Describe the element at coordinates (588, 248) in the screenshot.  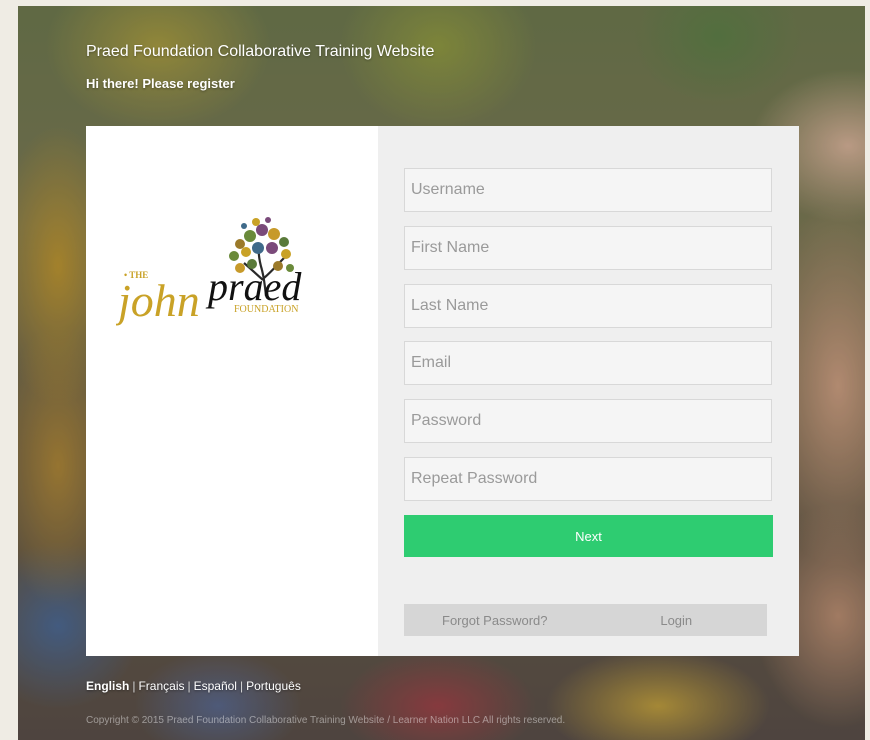
I see `first-name-field` at that location.